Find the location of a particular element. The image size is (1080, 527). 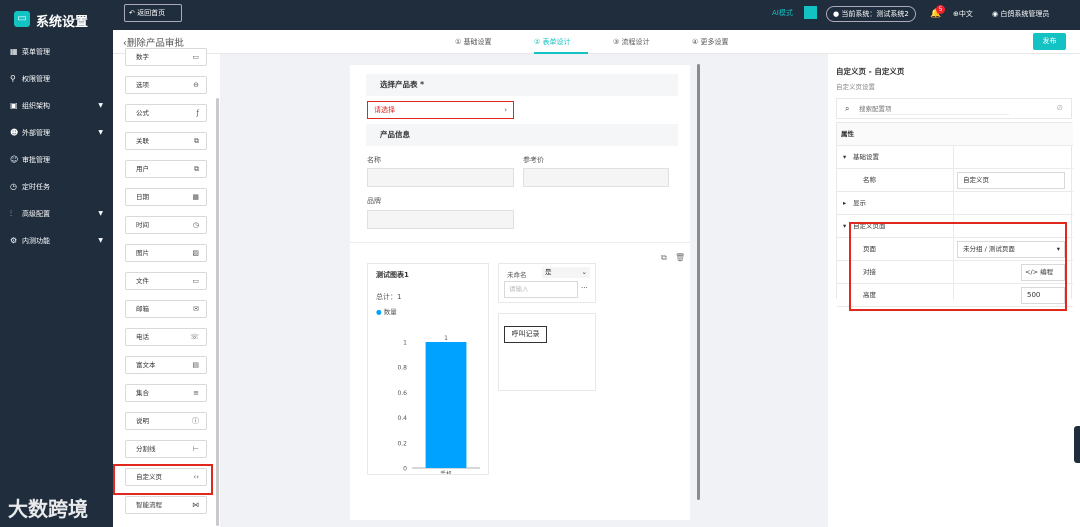

brand-field is located at coordinates (440, 219).